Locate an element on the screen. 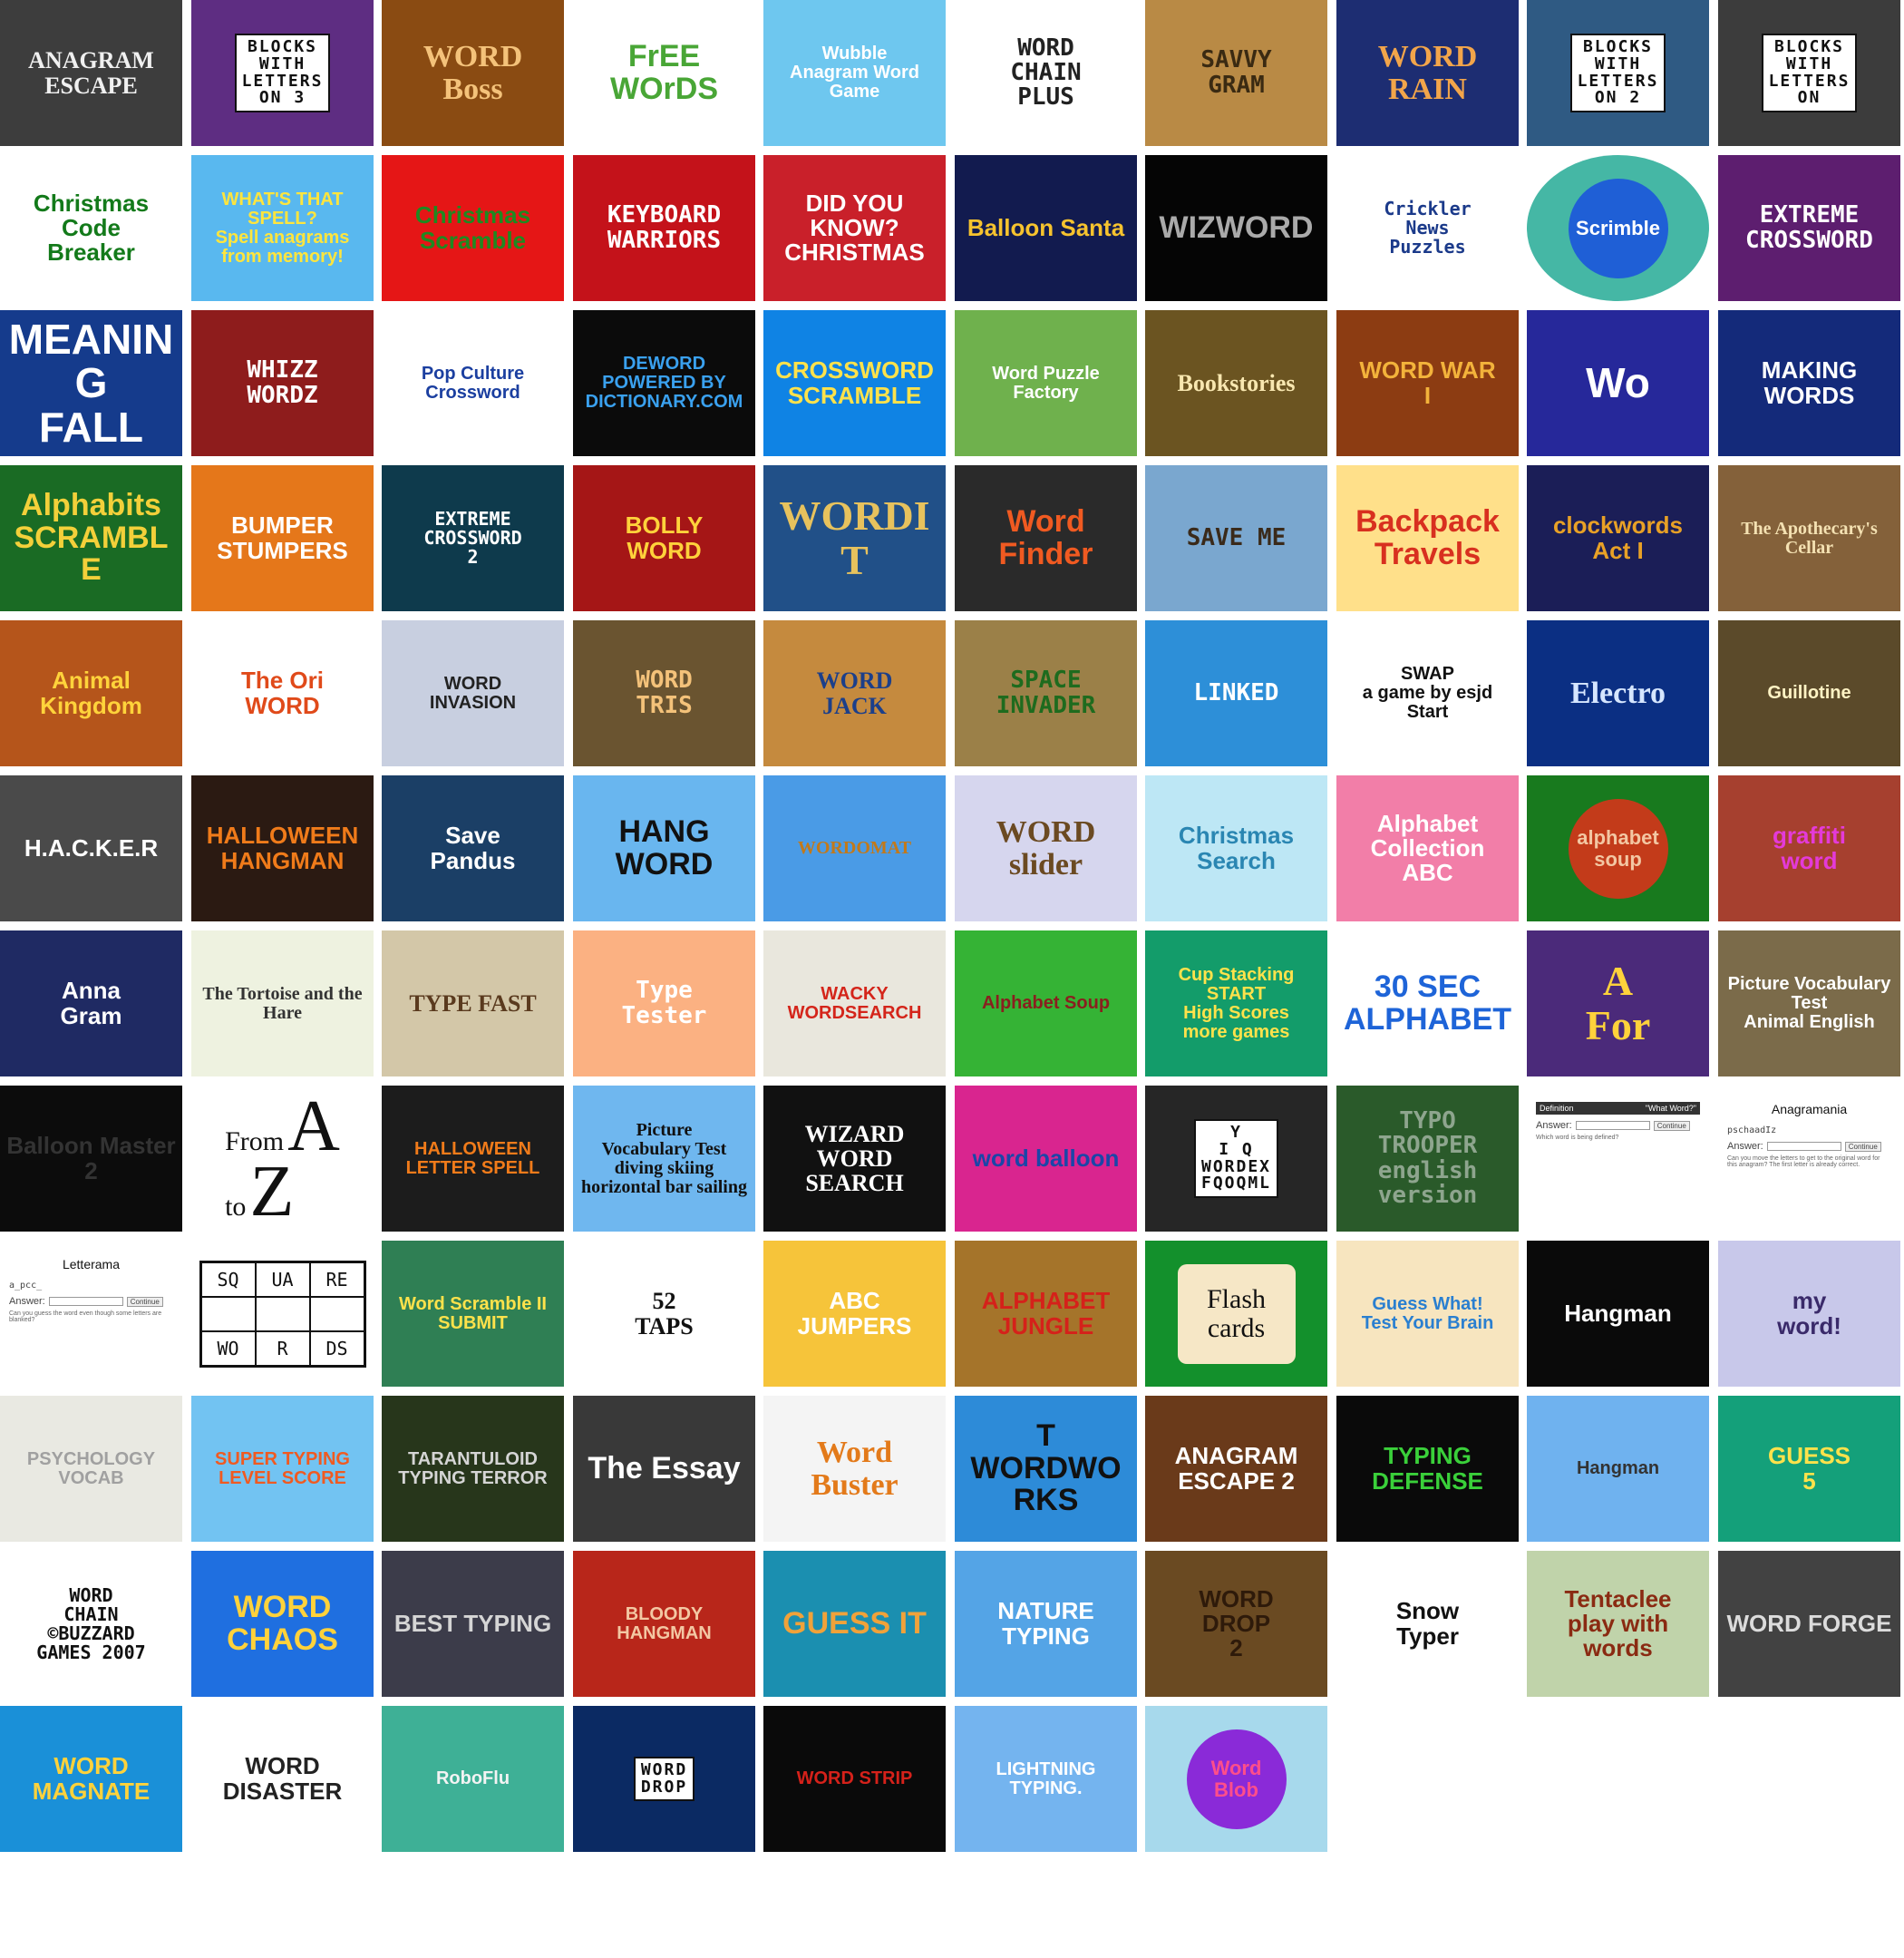 This screenshot has height=1958, width=1904. game-tile-alphabet-jungle: ALPHABET JUNGLE is located at coordinates (1046, 1314).